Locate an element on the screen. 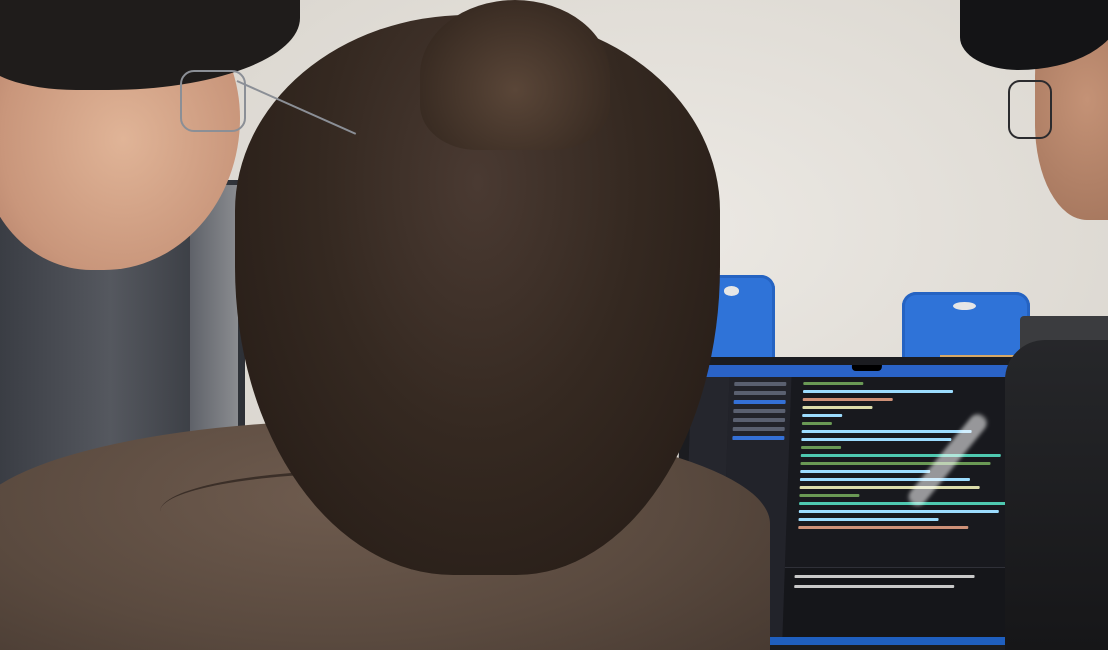 Image resolution: width=1108 pixels, height=650 pixels. left-person-glasses is located at coordinates (268, 102).